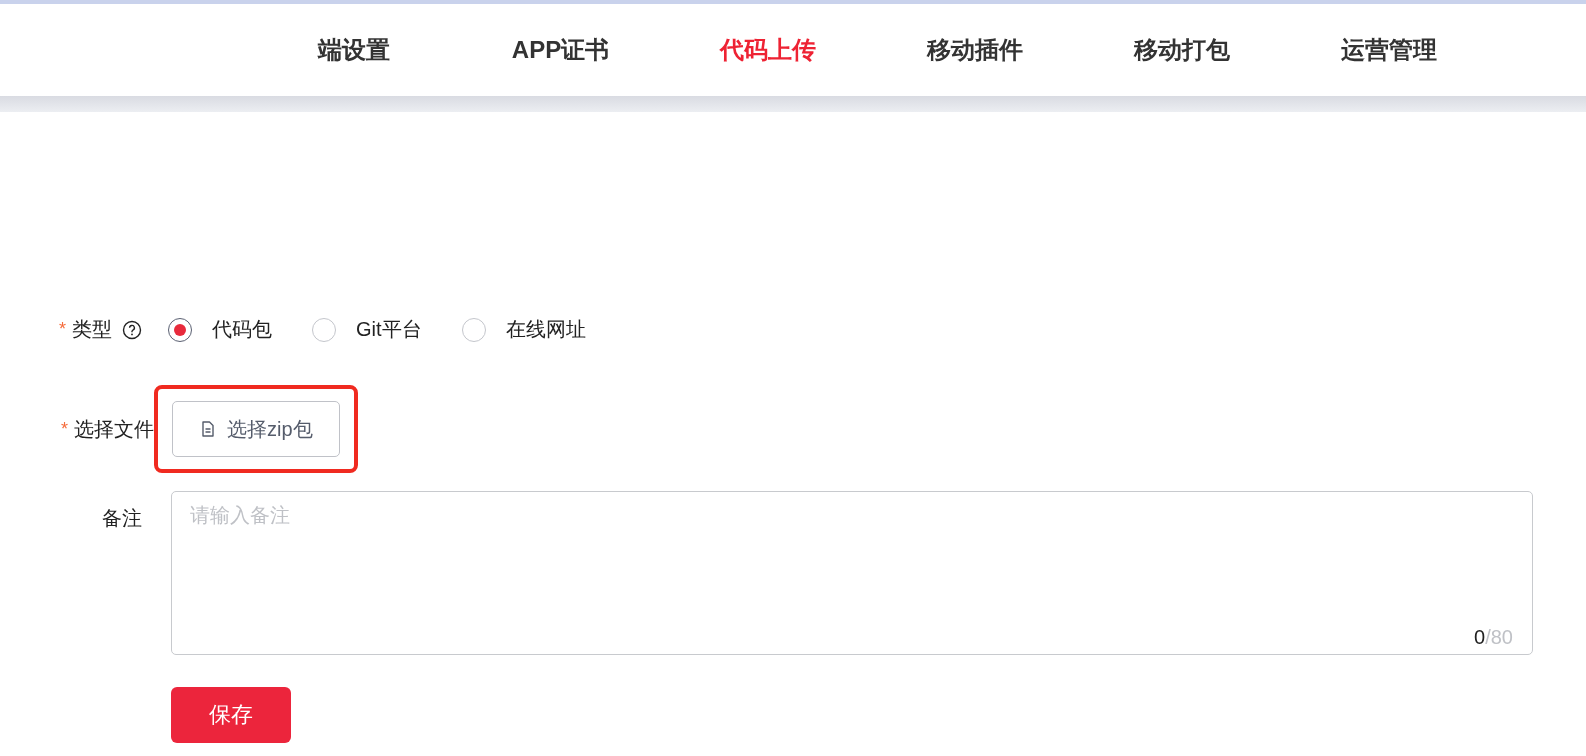 The width and height of the screenshot is (1586, 756). I want to click on help-icon, so click(132, 329).